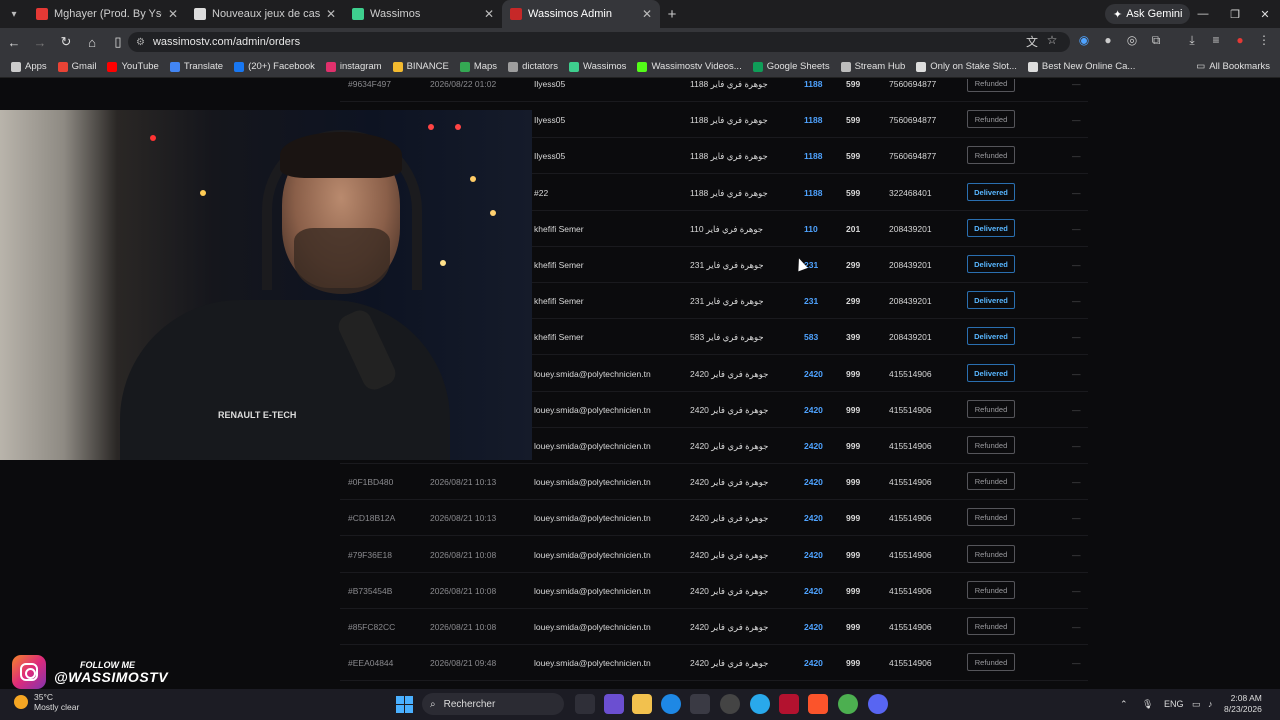 This screenshot has height=720, width=1280. I want to click on taskbar-search: ⌕ Rechercher, so click(493, 704).